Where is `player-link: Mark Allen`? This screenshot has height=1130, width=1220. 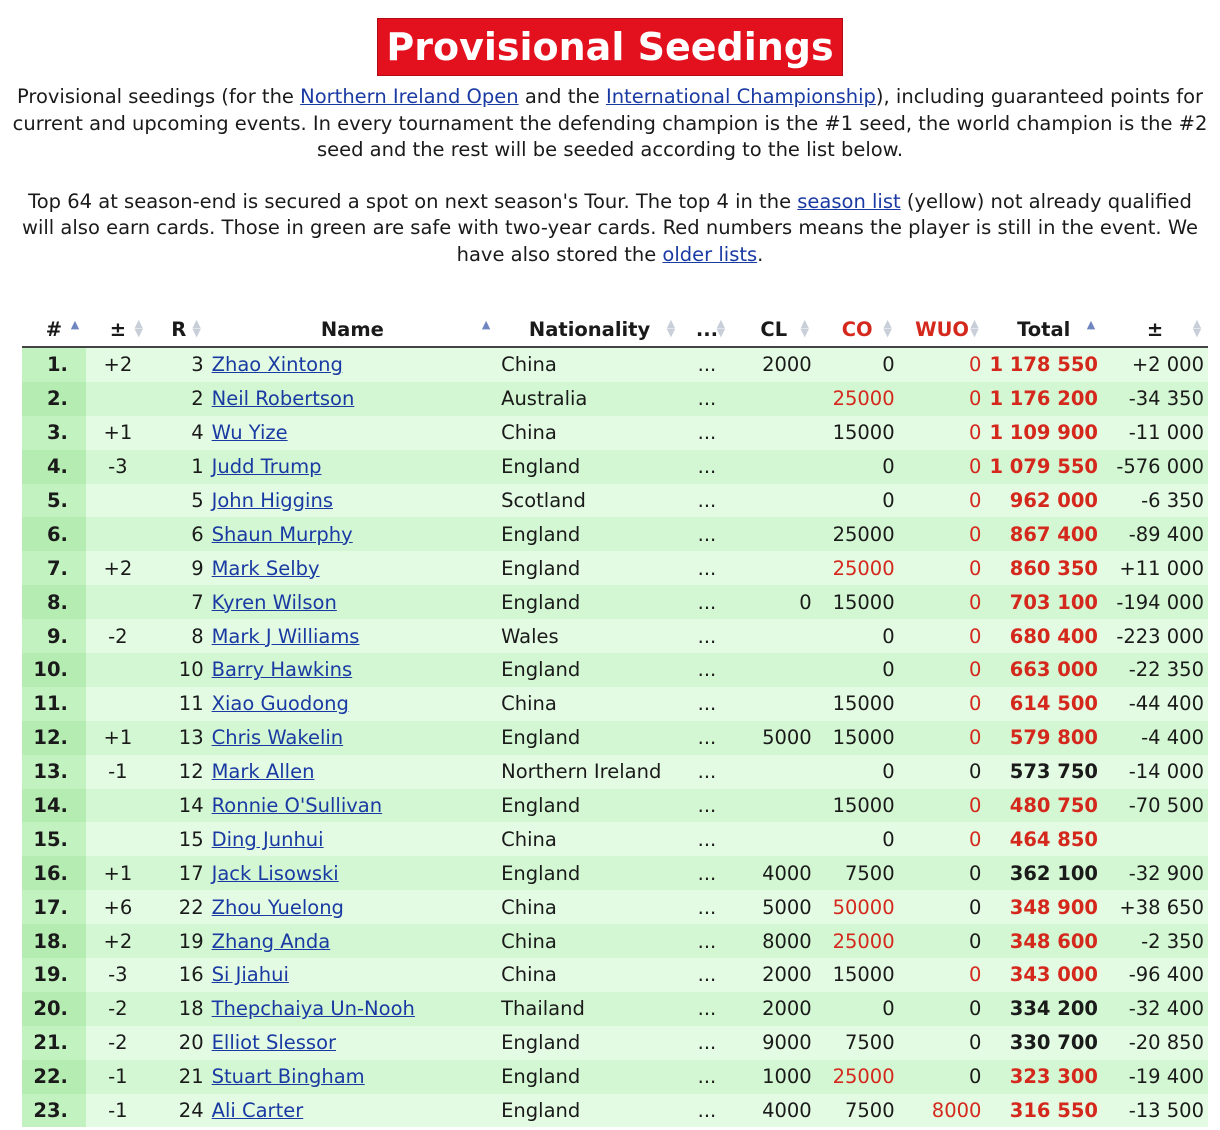 player-link: Mark Allen is located at coordinates (263, 771).